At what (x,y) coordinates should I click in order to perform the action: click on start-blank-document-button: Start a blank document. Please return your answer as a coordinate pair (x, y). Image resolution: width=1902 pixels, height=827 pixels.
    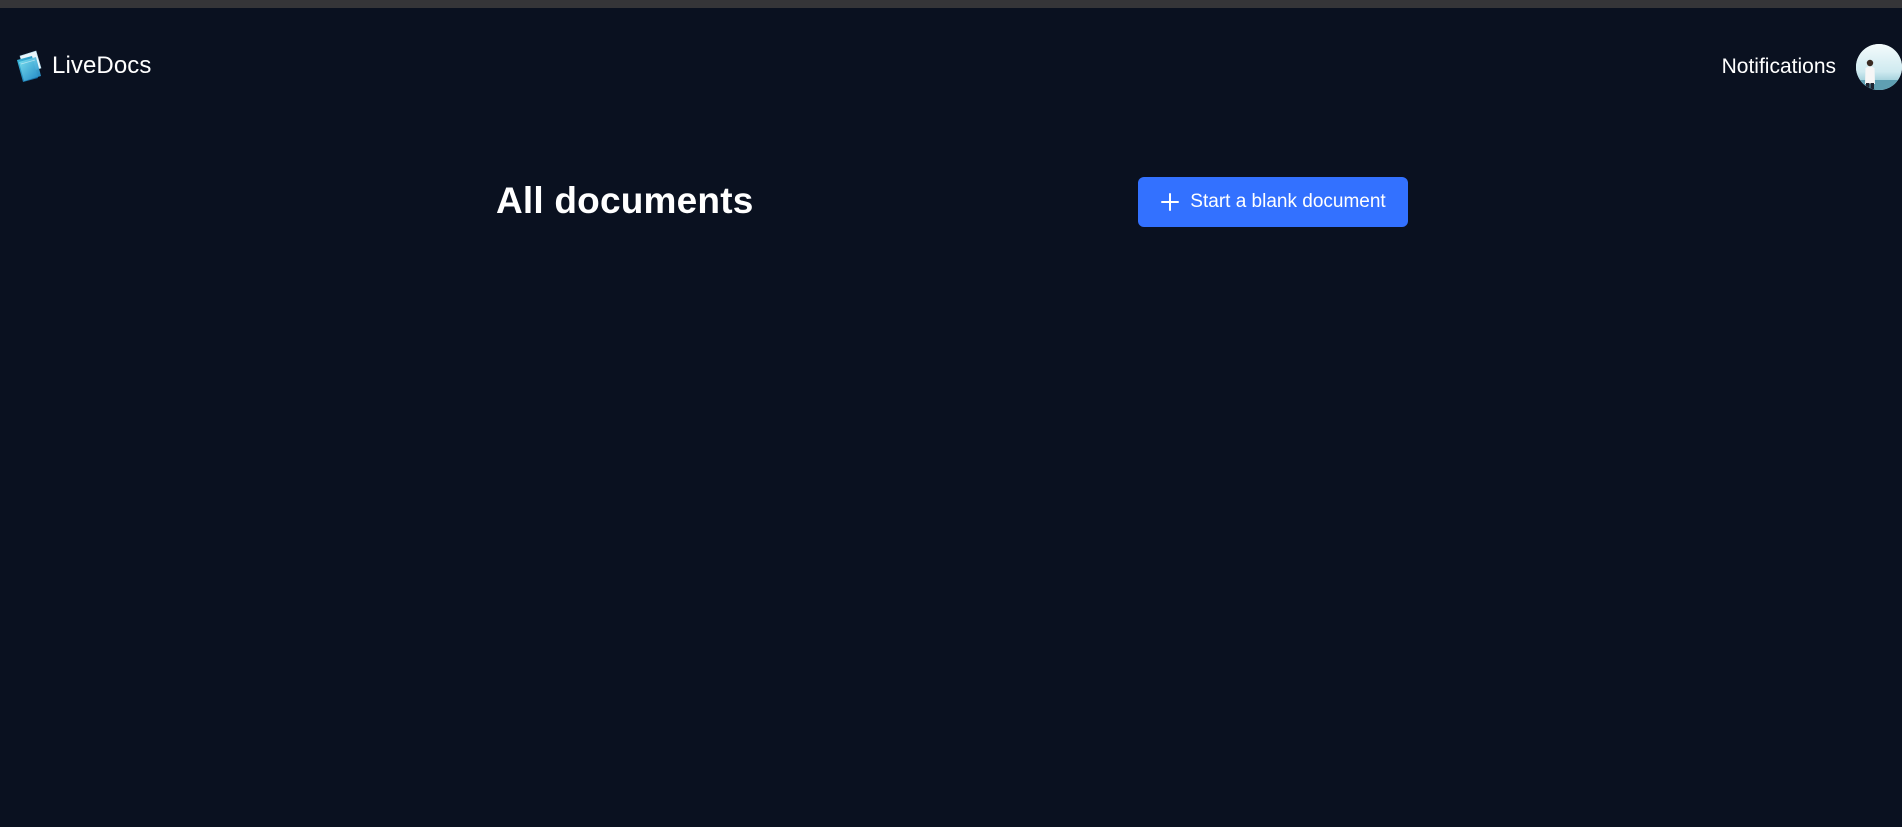
    Looking at the image, I should click on (1273, 202).